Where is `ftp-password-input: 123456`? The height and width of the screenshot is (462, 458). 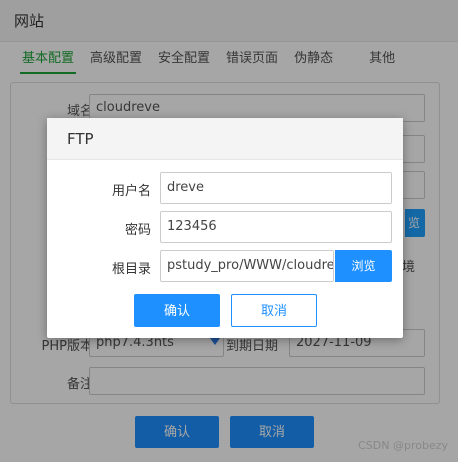
ftp-password-input: 123456 is located at coordinates (276, 227).